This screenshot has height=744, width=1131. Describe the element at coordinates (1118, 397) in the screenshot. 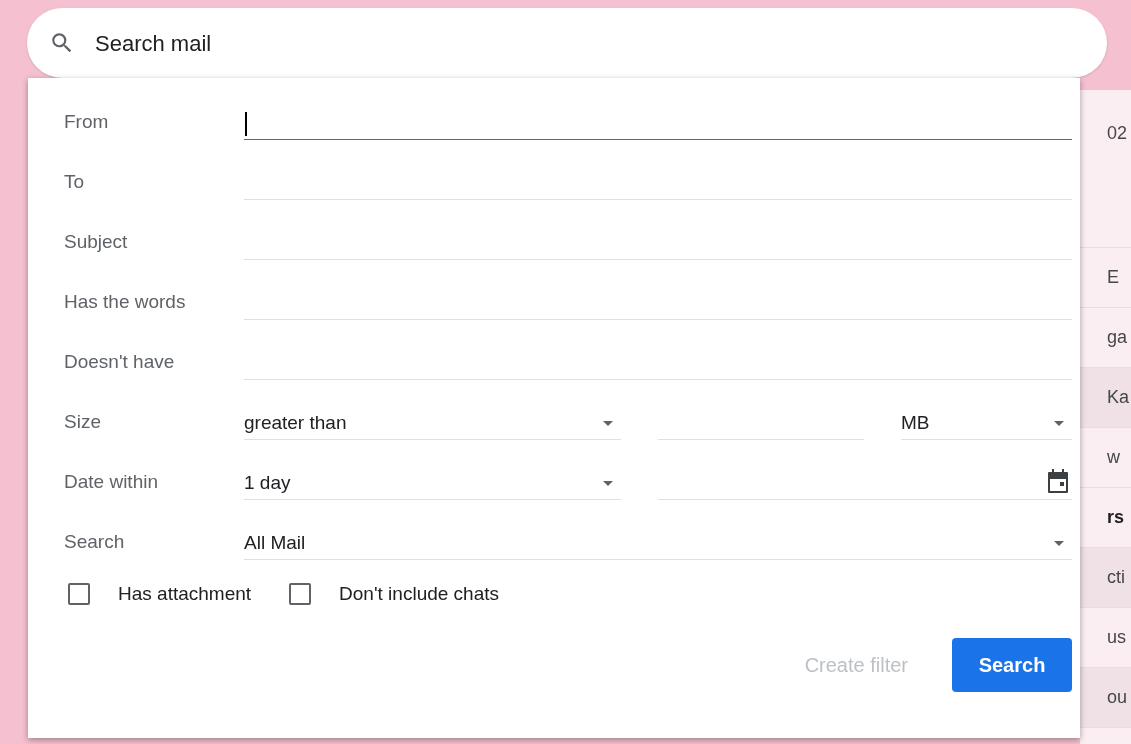

I see `mail-row-text: Ka` at that location.